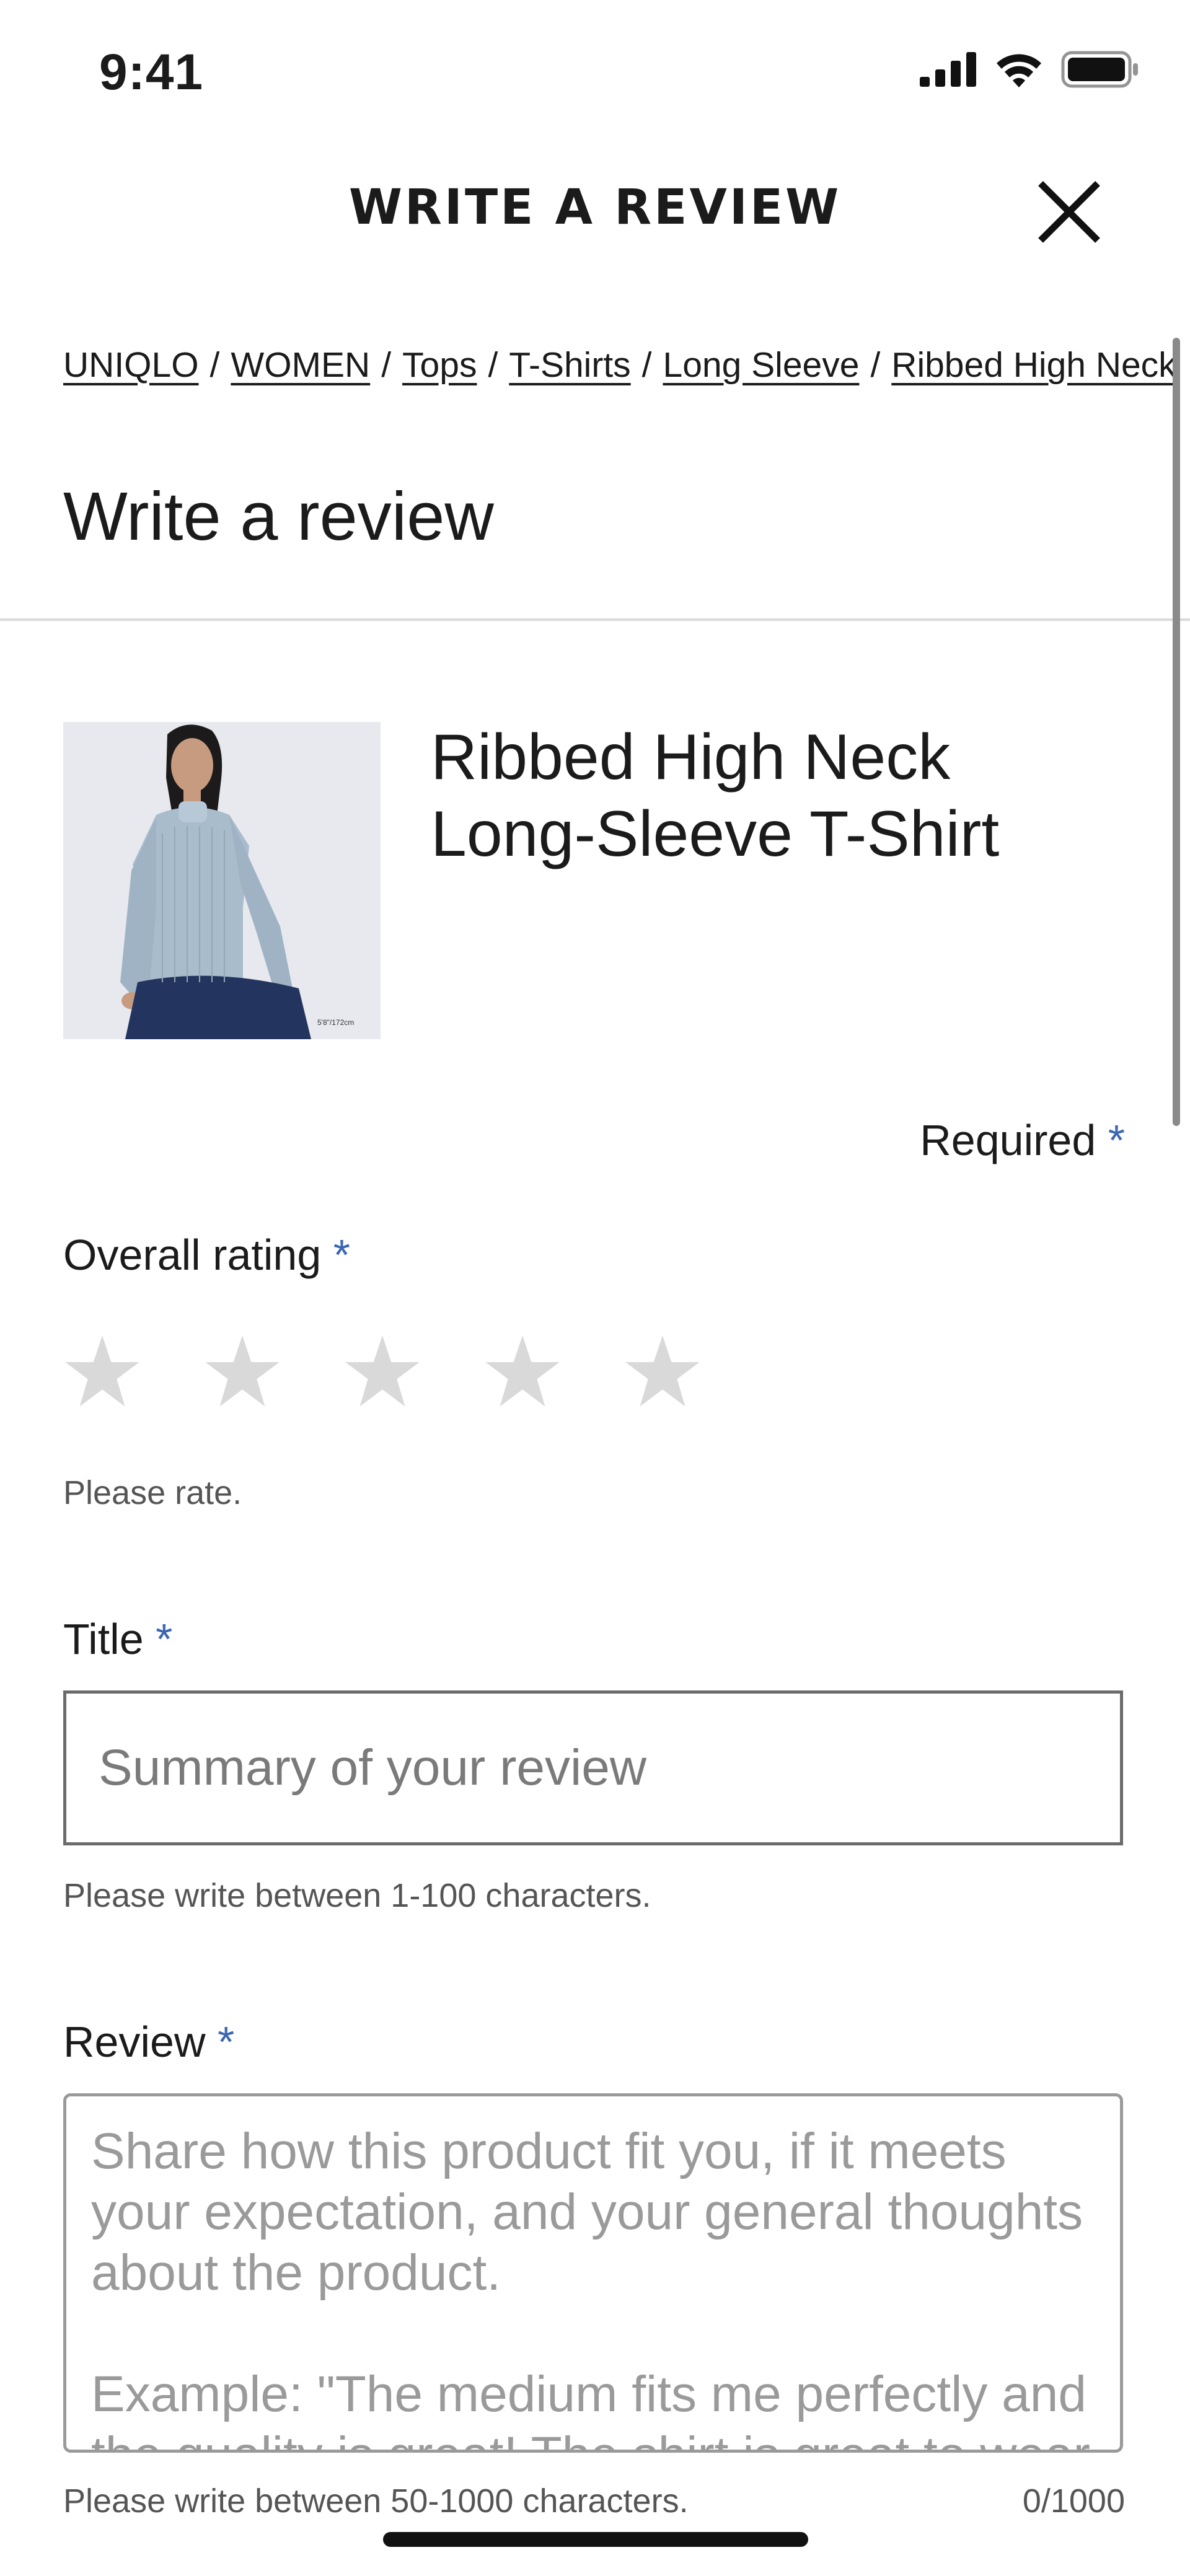 Image resolution: width=1190 pixels, height=2576 pixels. What do you see at coordinates (278, 516) in the screenshot?
I see `page-title: Write a review` at bounding box center [278, 516].